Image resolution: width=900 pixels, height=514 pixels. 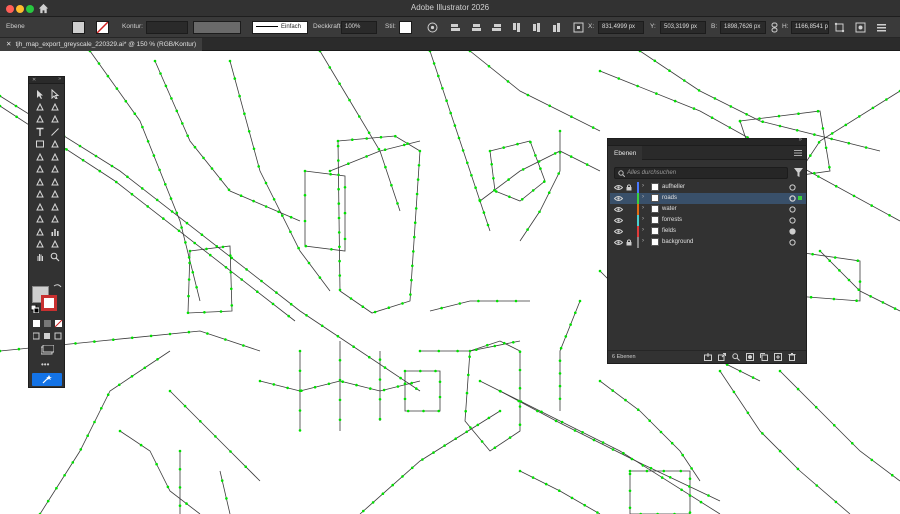 What do you see at coordinates (49, 303) in the screenshot?
I see `stroke-color-box` at bounding box center [49, 303].